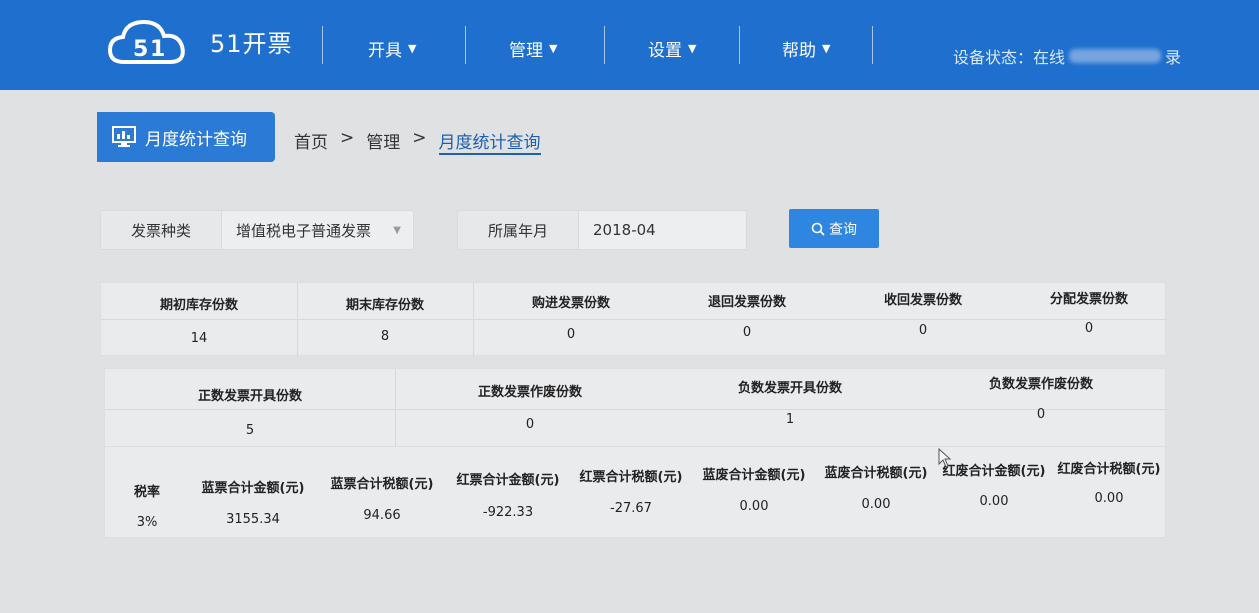 This screenshot has height=613, width=1259. What do you see at coordinates (162, 230) in the screenshot?
I see `invoice-type-label: 发票种类` at bounding box center [162, 230].